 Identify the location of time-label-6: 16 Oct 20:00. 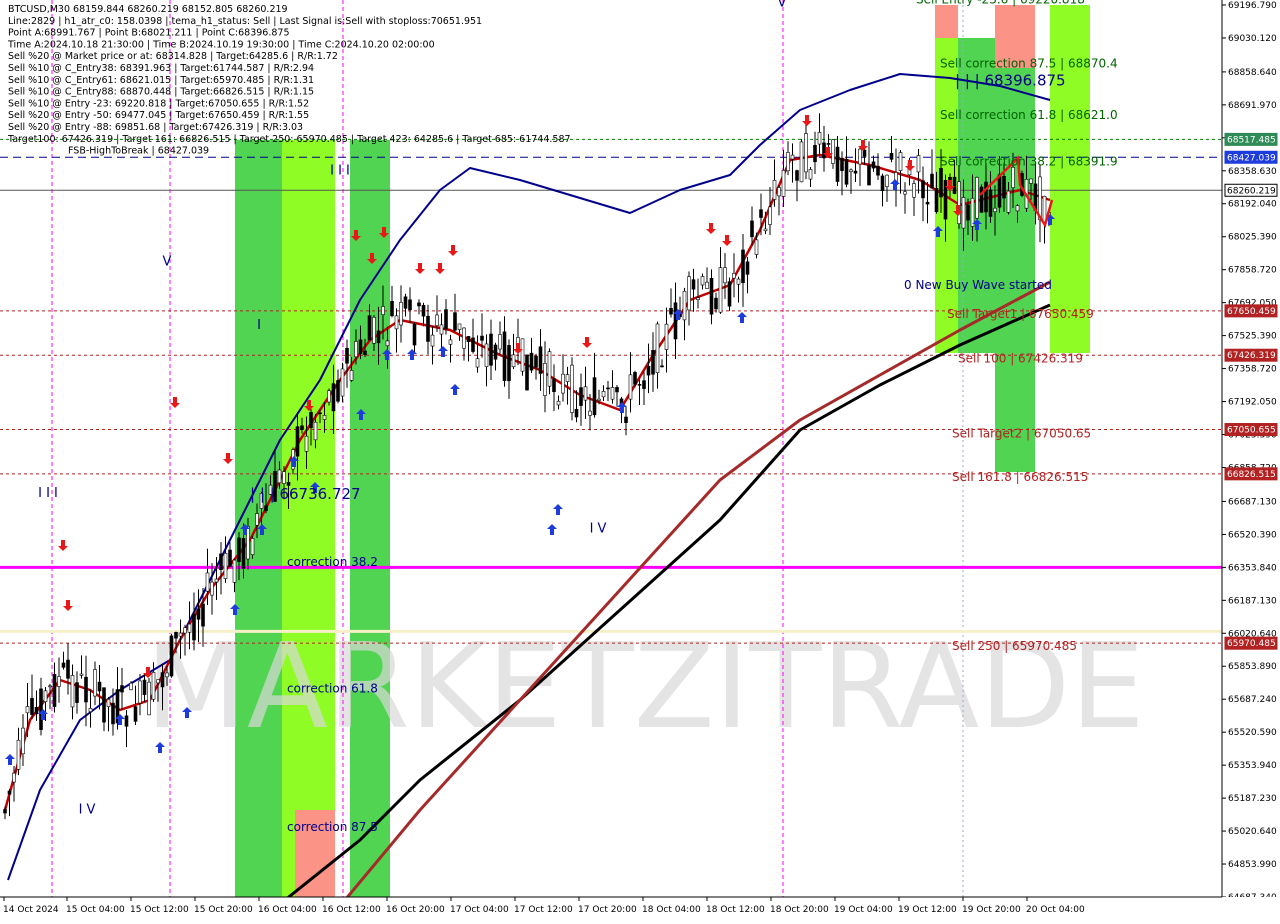
(415, 910).